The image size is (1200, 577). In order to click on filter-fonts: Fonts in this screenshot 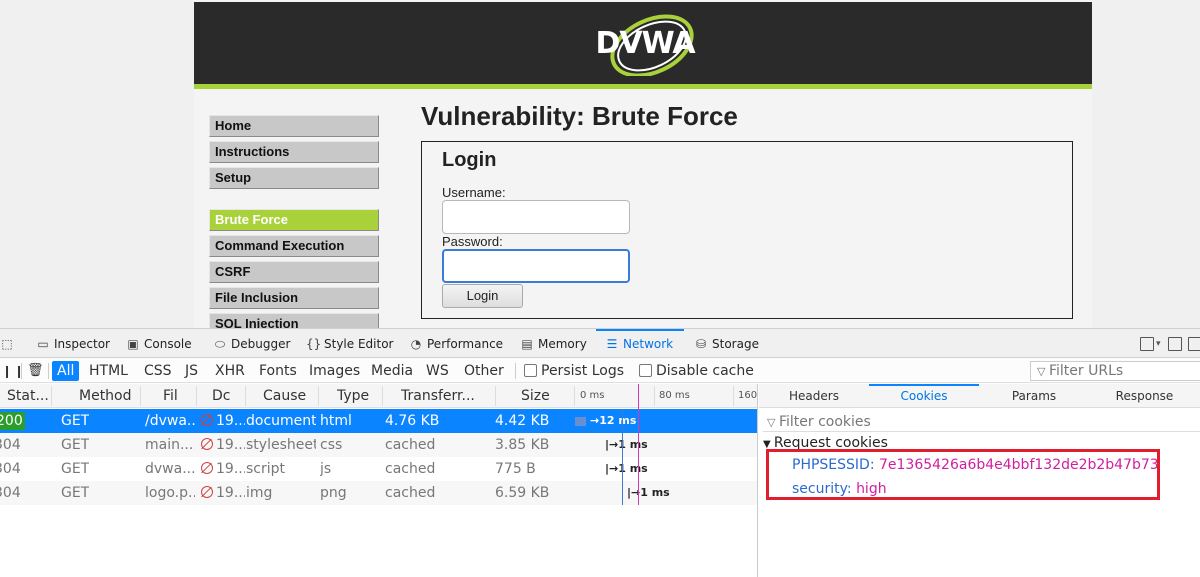, I will do `click(278, 371)`.